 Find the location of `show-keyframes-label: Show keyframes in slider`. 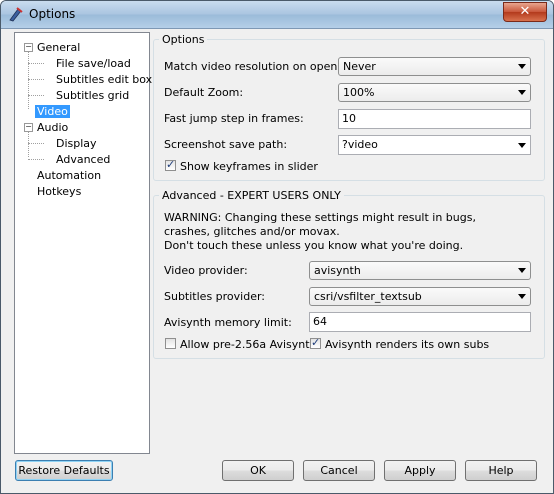

show-keyframes-label: Show keyframes in slider is located at coordinates (249, 166).